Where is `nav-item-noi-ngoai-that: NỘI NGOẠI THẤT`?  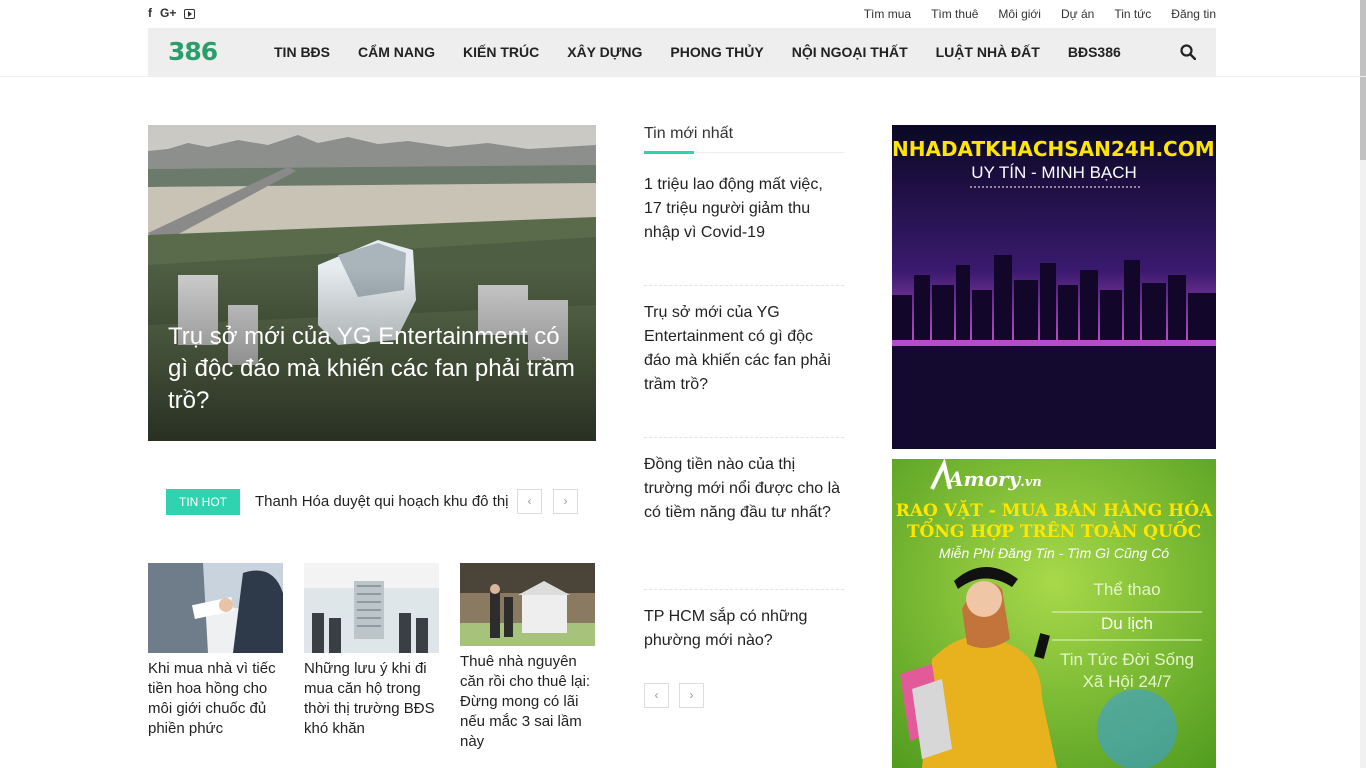 nav-item-noi-ngoai-that: NỘI NGOẠI THẤT is located at coordinates (850, 52).